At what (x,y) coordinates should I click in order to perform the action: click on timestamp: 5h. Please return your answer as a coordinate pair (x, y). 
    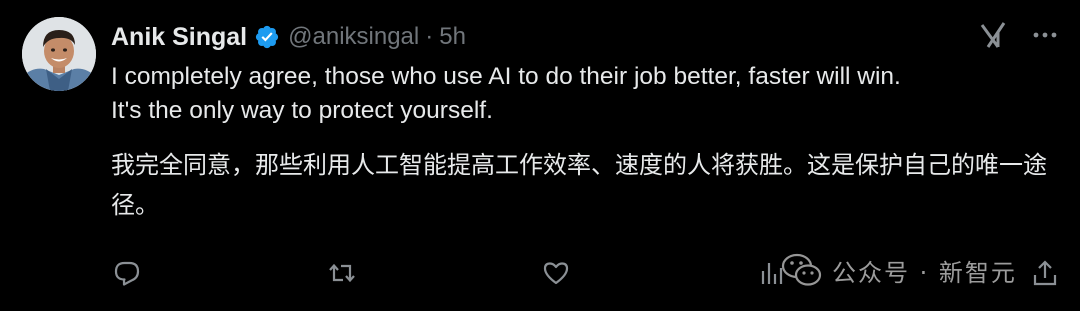
    Looking at the image, I should click on (452, 37).